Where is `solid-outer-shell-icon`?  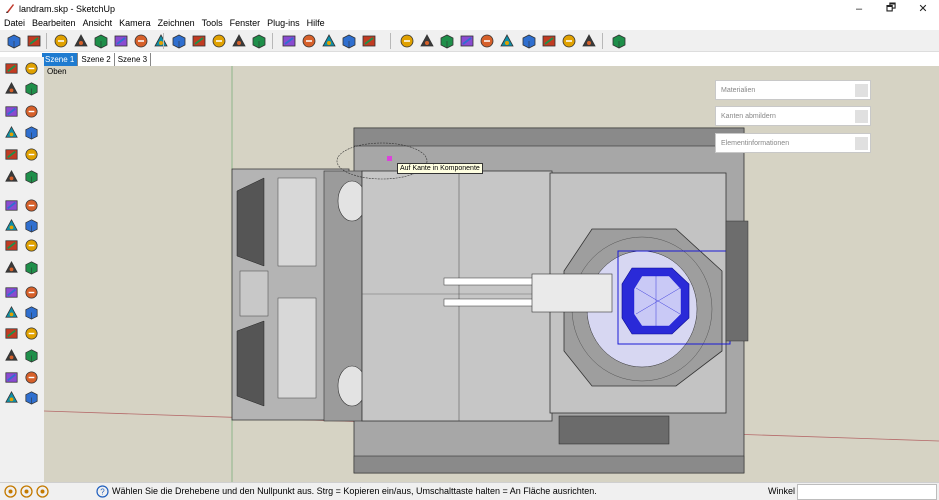
solid-outer-shell-icon is located at coordinates (407, 41).